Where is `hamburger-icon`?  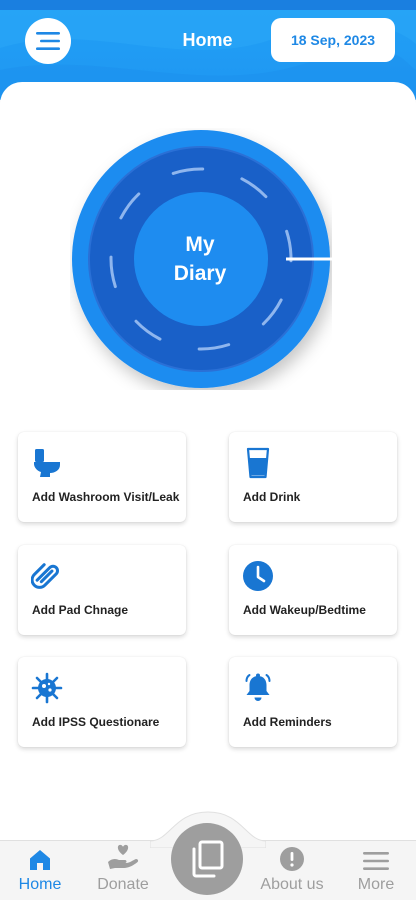
hamburger-icon is located at coordinates (376, 861).